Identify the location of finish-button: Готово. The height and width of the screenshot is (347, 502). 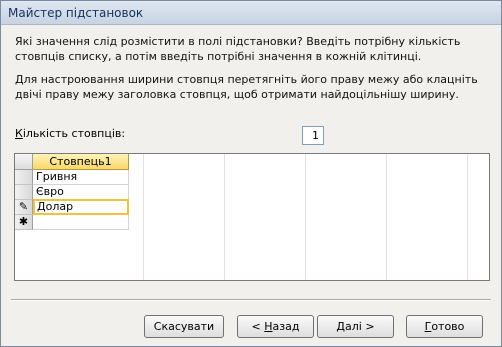
(444, 326).